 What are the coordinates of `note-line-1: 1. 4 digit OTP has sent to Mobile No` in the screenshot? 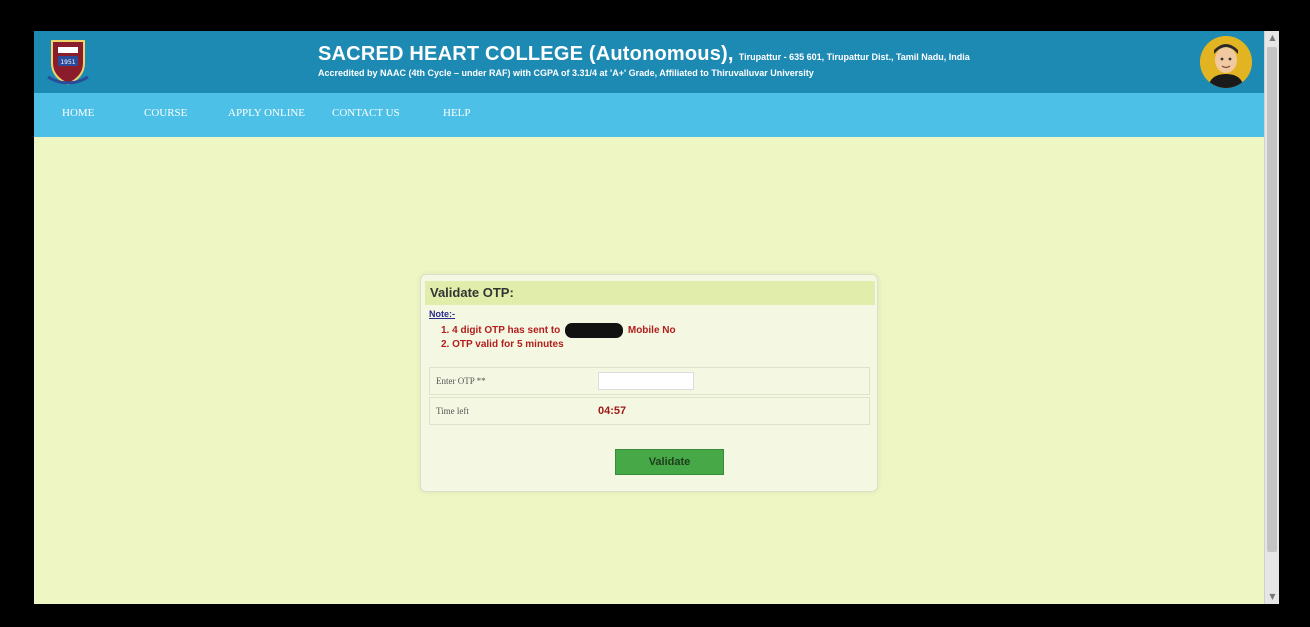 It's located at (558, 330).